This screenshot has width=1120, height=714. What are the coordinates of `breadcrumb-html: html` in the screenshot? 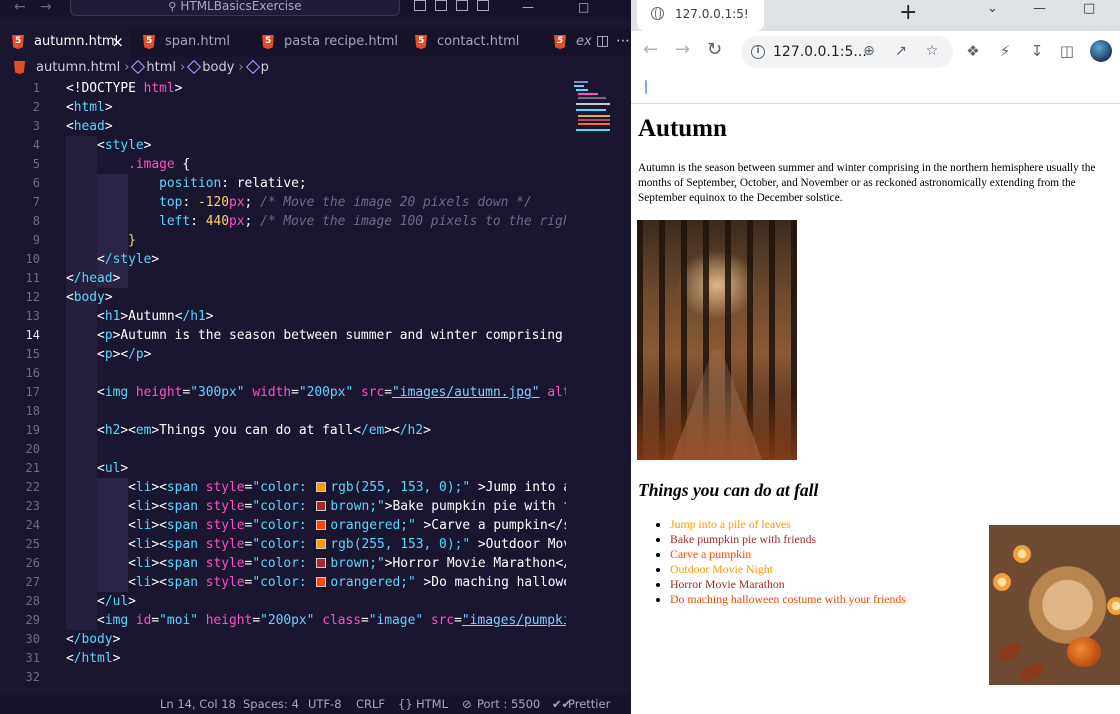 It's located at (161, 68).